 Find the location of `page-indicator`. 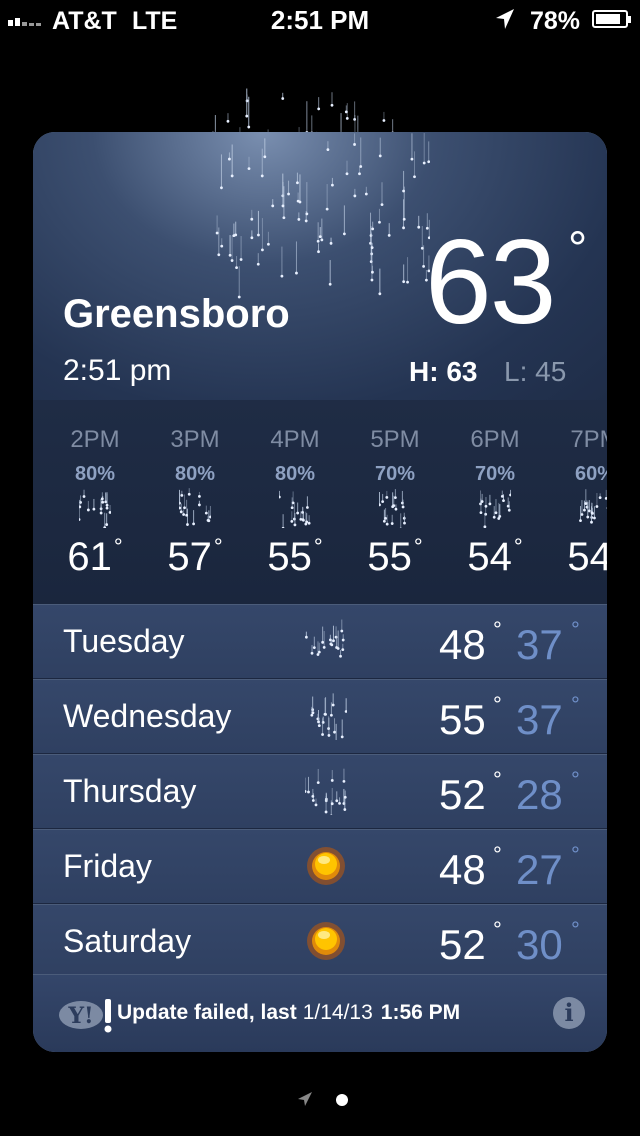

page-indicator is located at coordinates (320, 1100).